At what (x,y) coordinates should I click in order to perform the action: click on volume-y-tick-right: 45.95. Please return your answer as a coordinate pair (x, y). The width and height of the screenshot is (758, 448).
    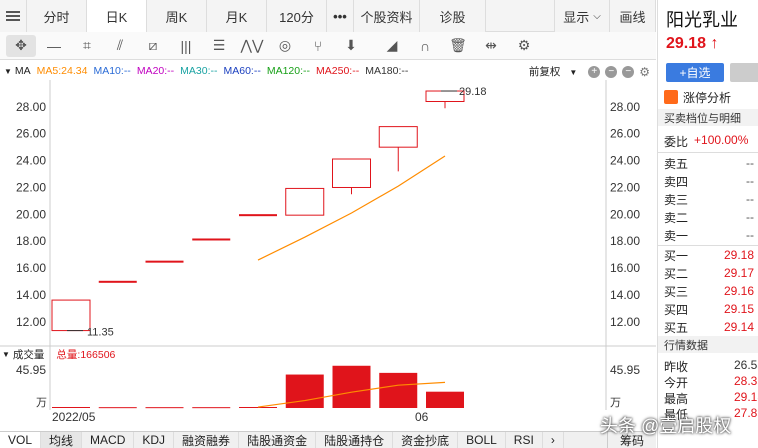
    Looking at the image, I should click on (625, 370).